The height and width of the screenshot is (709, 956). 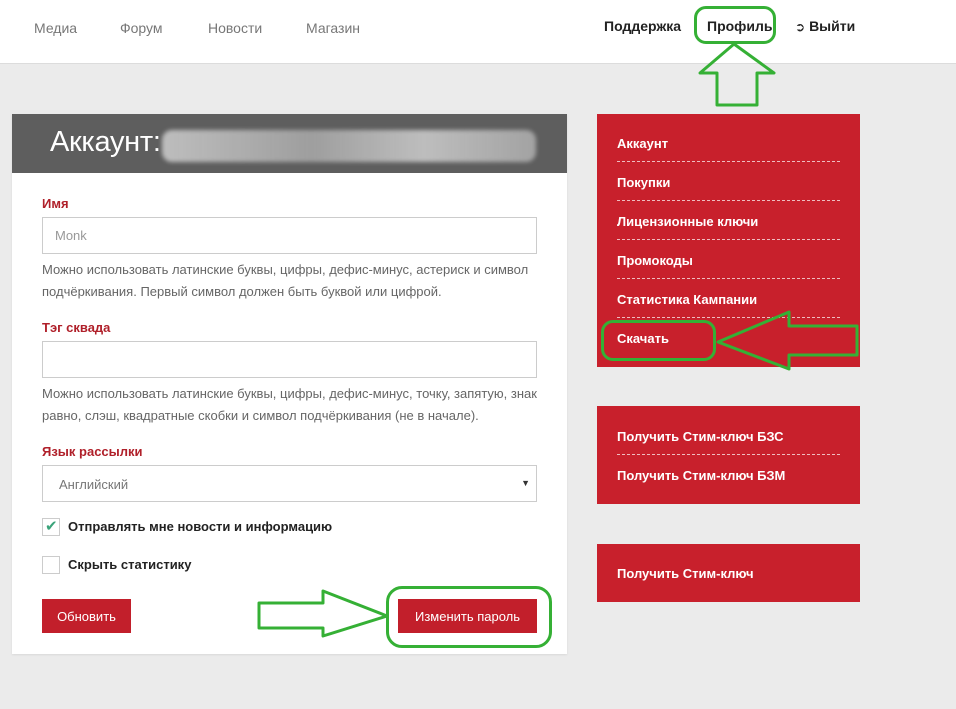 I want to click on right-arrow-icon, so click(x=323, y=613).